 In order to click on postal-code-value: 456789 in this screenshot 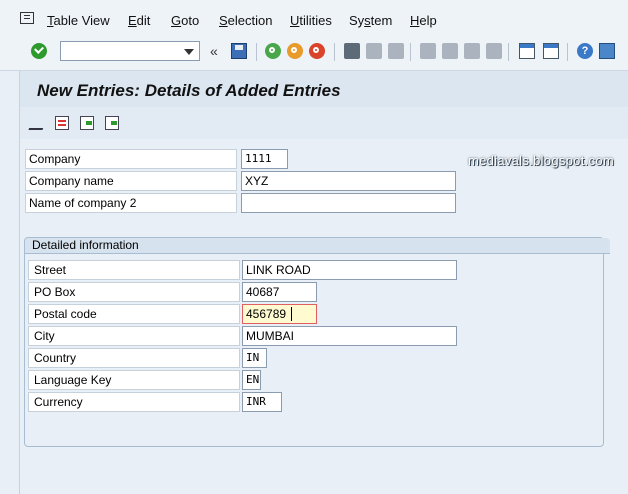, I will do `click(266, 314)`.